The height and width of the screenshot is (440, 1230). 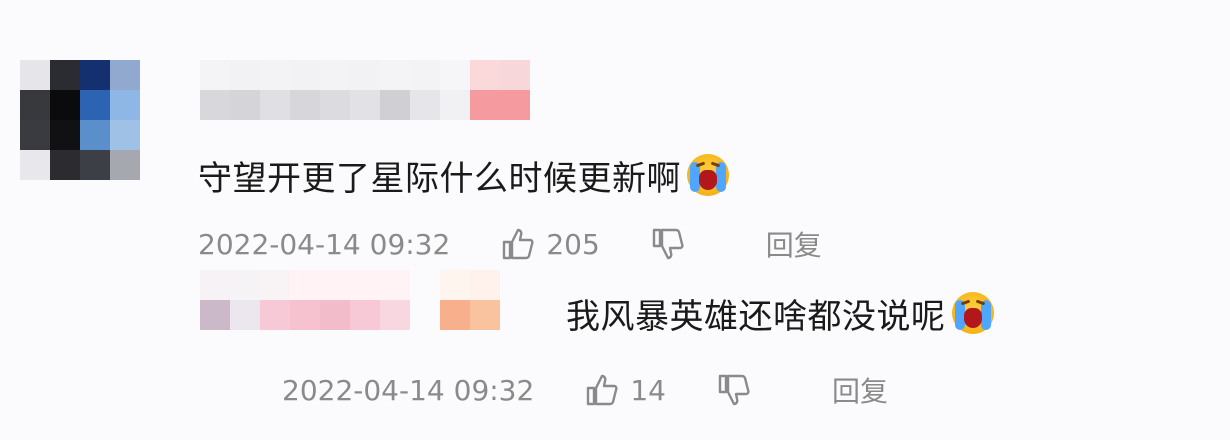 What do you see at coordinates (365, 105) in the screenshot?
I see `username-mosaic-row2` at bounding box center [365, 105].